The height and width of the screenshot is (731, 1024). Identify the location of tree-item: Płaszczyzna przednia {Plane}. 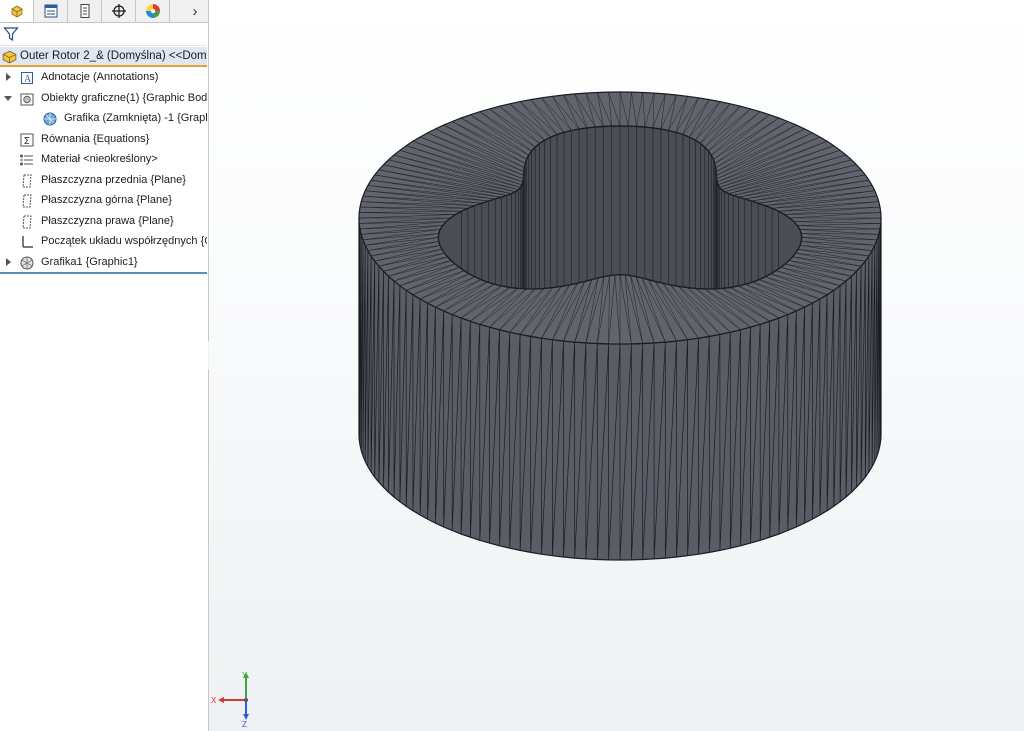
(103, 181).